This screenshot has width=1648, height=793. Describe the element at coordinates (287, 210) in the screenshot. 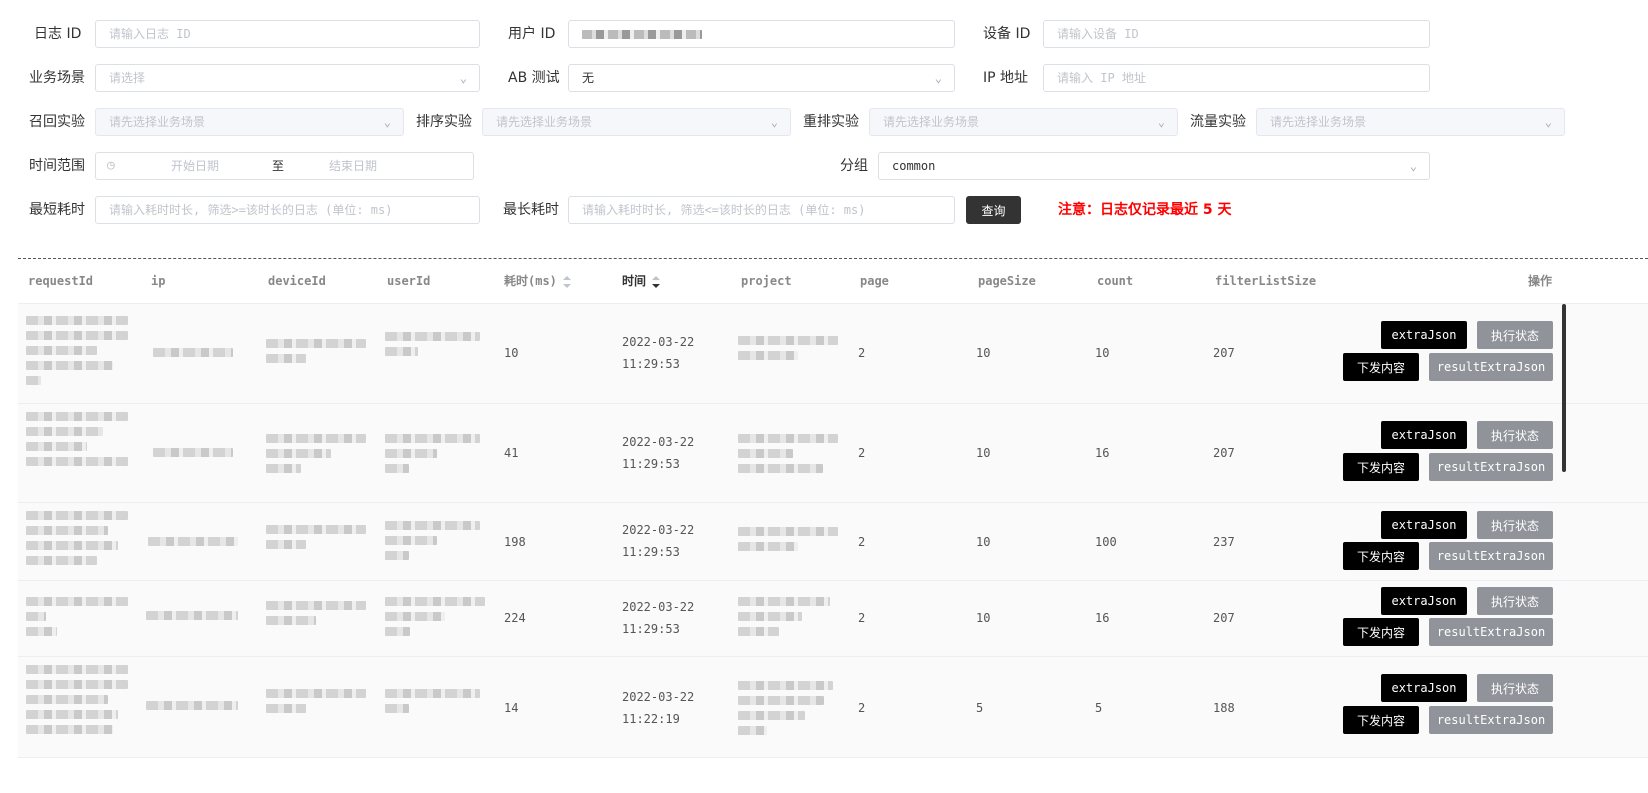

I see `min-cost-input: 请输入耗时时长, 筛选>=该时长的日志 (单位: ms)` at that location.